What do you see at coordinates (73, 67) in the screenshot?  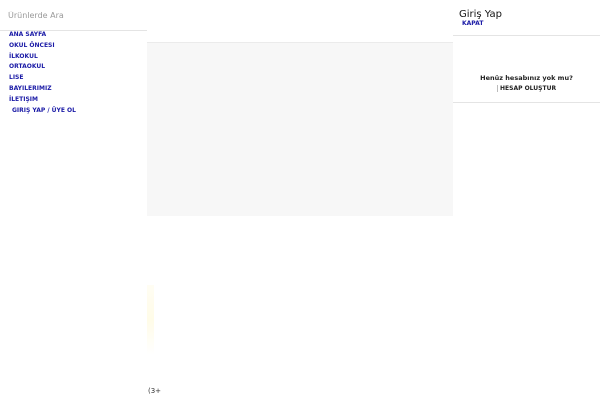 I see `nav-item-middle-school: ORTAOKUL` at bounding box center [73, 67].